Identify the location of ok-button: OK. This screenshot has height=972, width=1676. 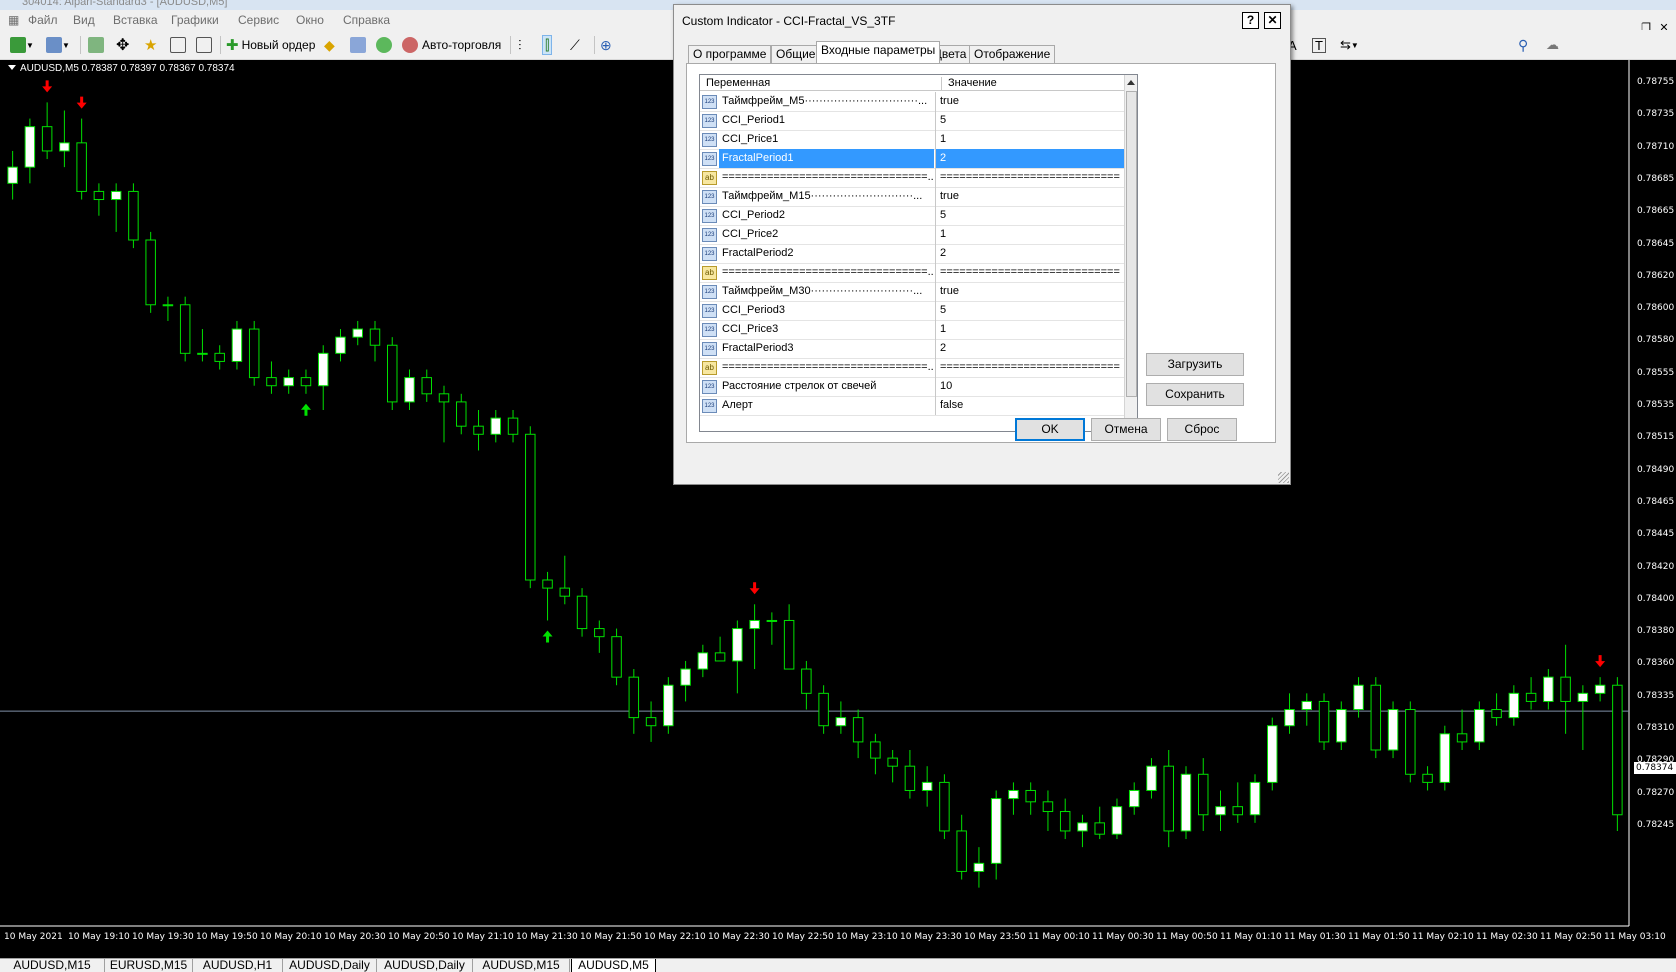
(1050, 429).